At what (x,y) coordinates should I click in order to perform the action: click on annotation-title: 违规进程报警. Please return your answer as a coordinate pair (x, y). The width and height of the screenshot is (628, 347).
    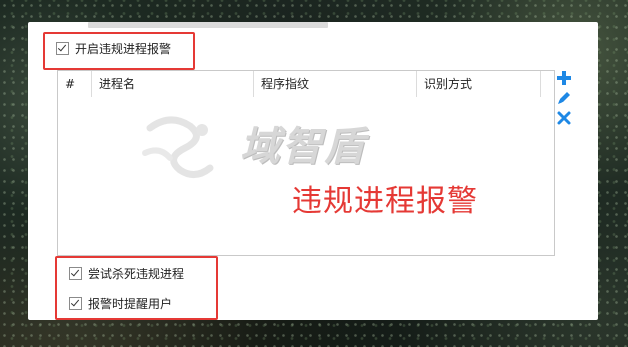
    Looking at the image, I should click on (385, 201).